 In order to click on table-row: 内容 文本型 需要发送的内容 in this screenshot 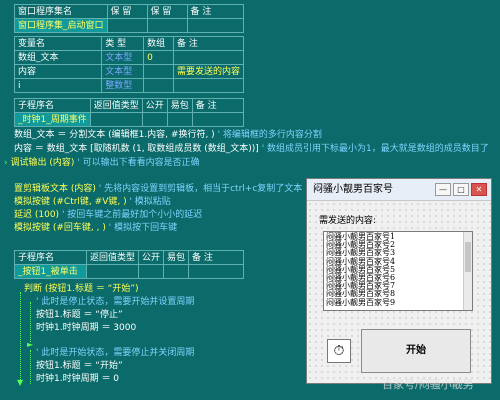, I will do `click(129, 71)`.